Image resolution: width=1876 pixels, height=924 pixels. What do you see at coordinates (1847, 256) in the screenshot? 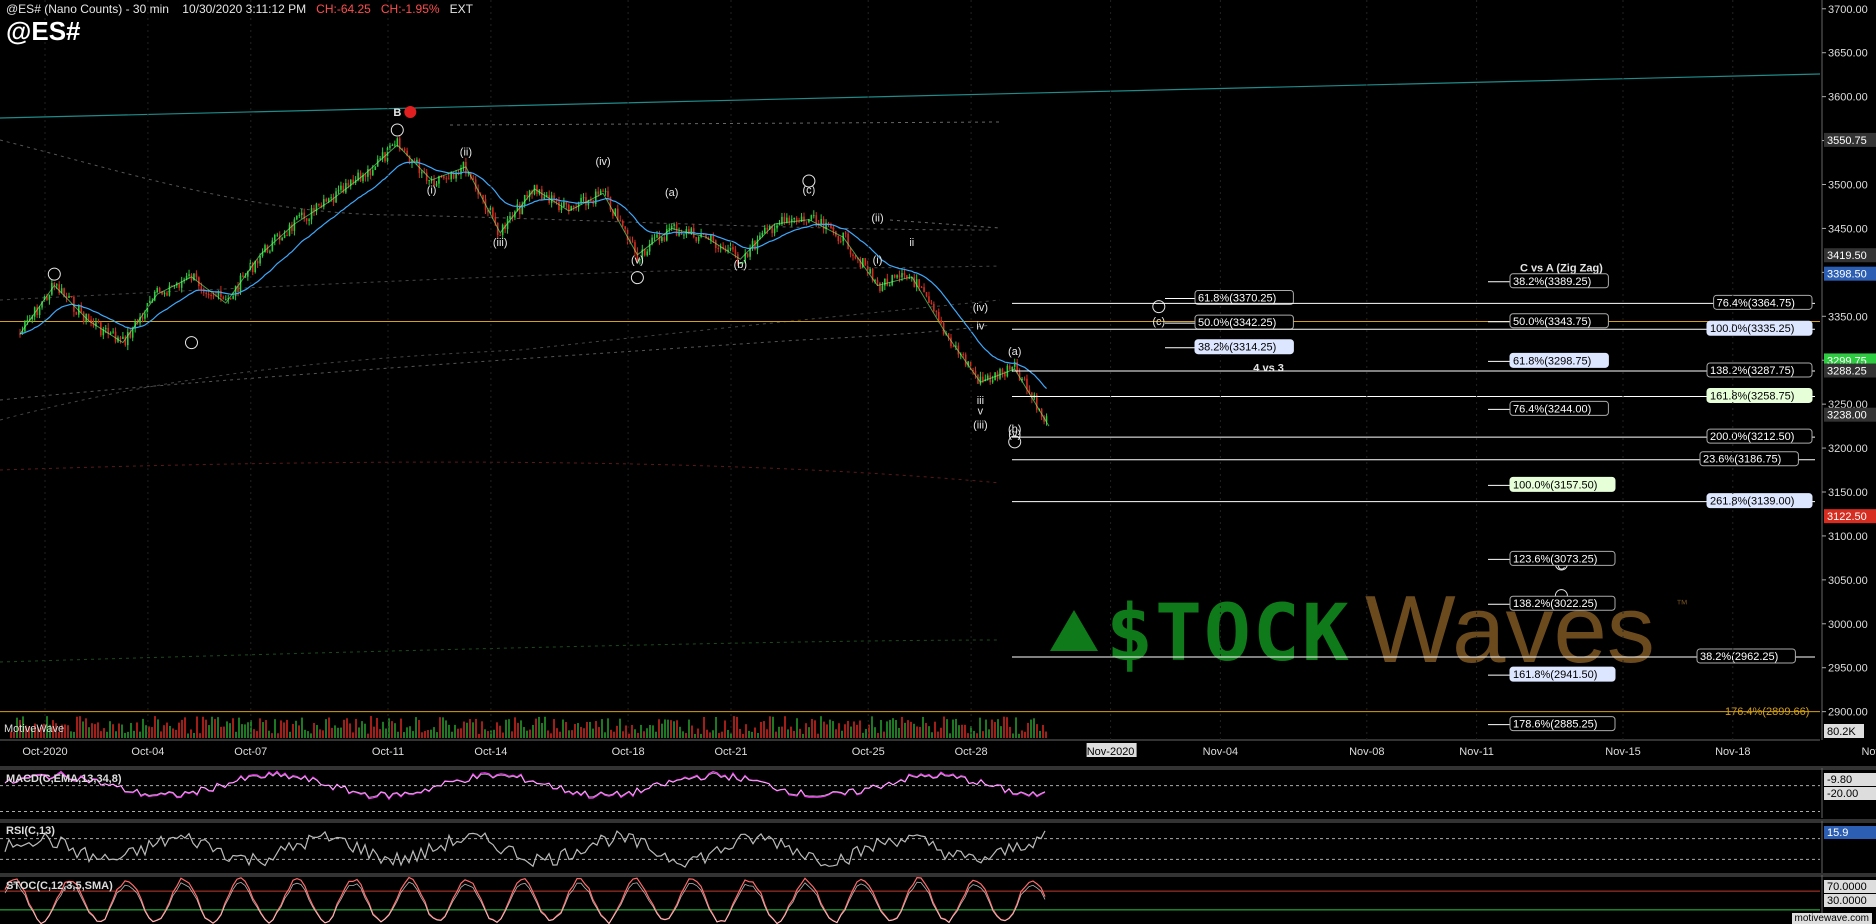
I see `price-tag-text: 3419.50` at bounding box center [1847, 256].